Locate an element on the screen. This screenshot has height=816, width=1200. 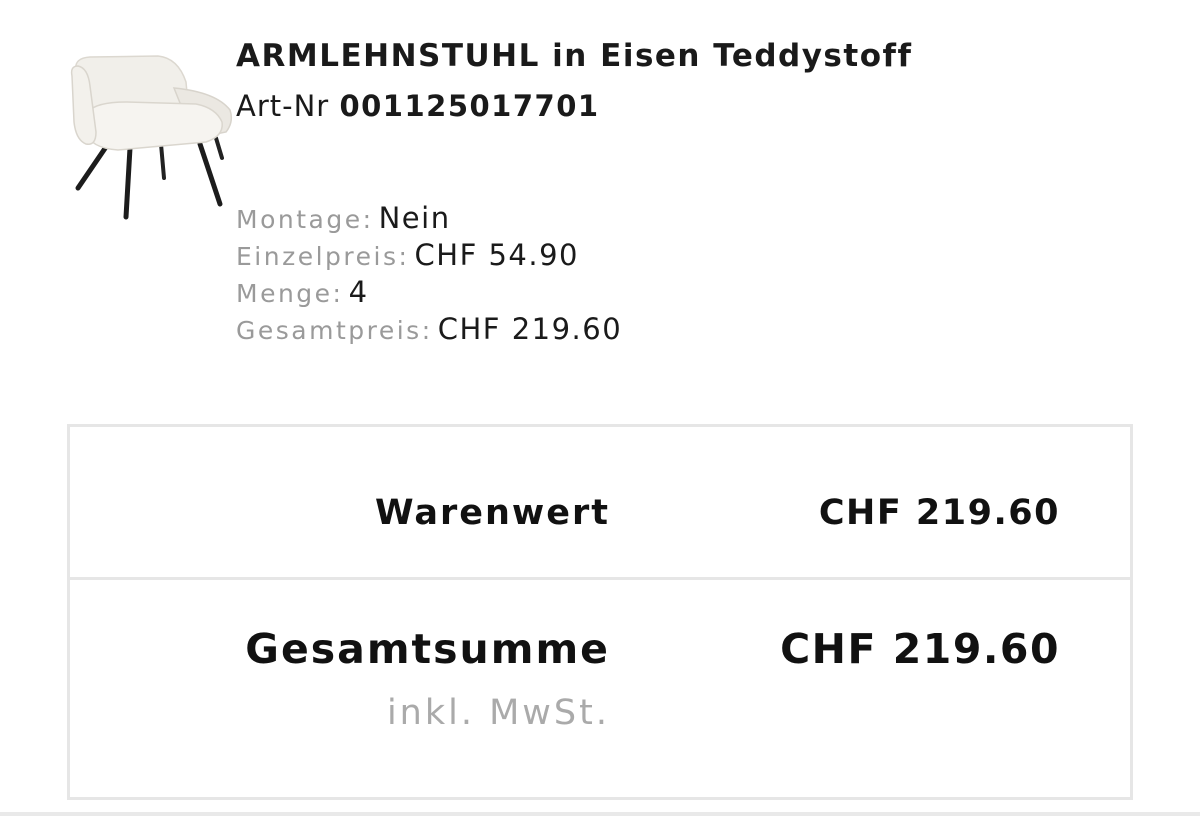
detail-row-montage: Montage: Nein is located at coordinates (429, 218).